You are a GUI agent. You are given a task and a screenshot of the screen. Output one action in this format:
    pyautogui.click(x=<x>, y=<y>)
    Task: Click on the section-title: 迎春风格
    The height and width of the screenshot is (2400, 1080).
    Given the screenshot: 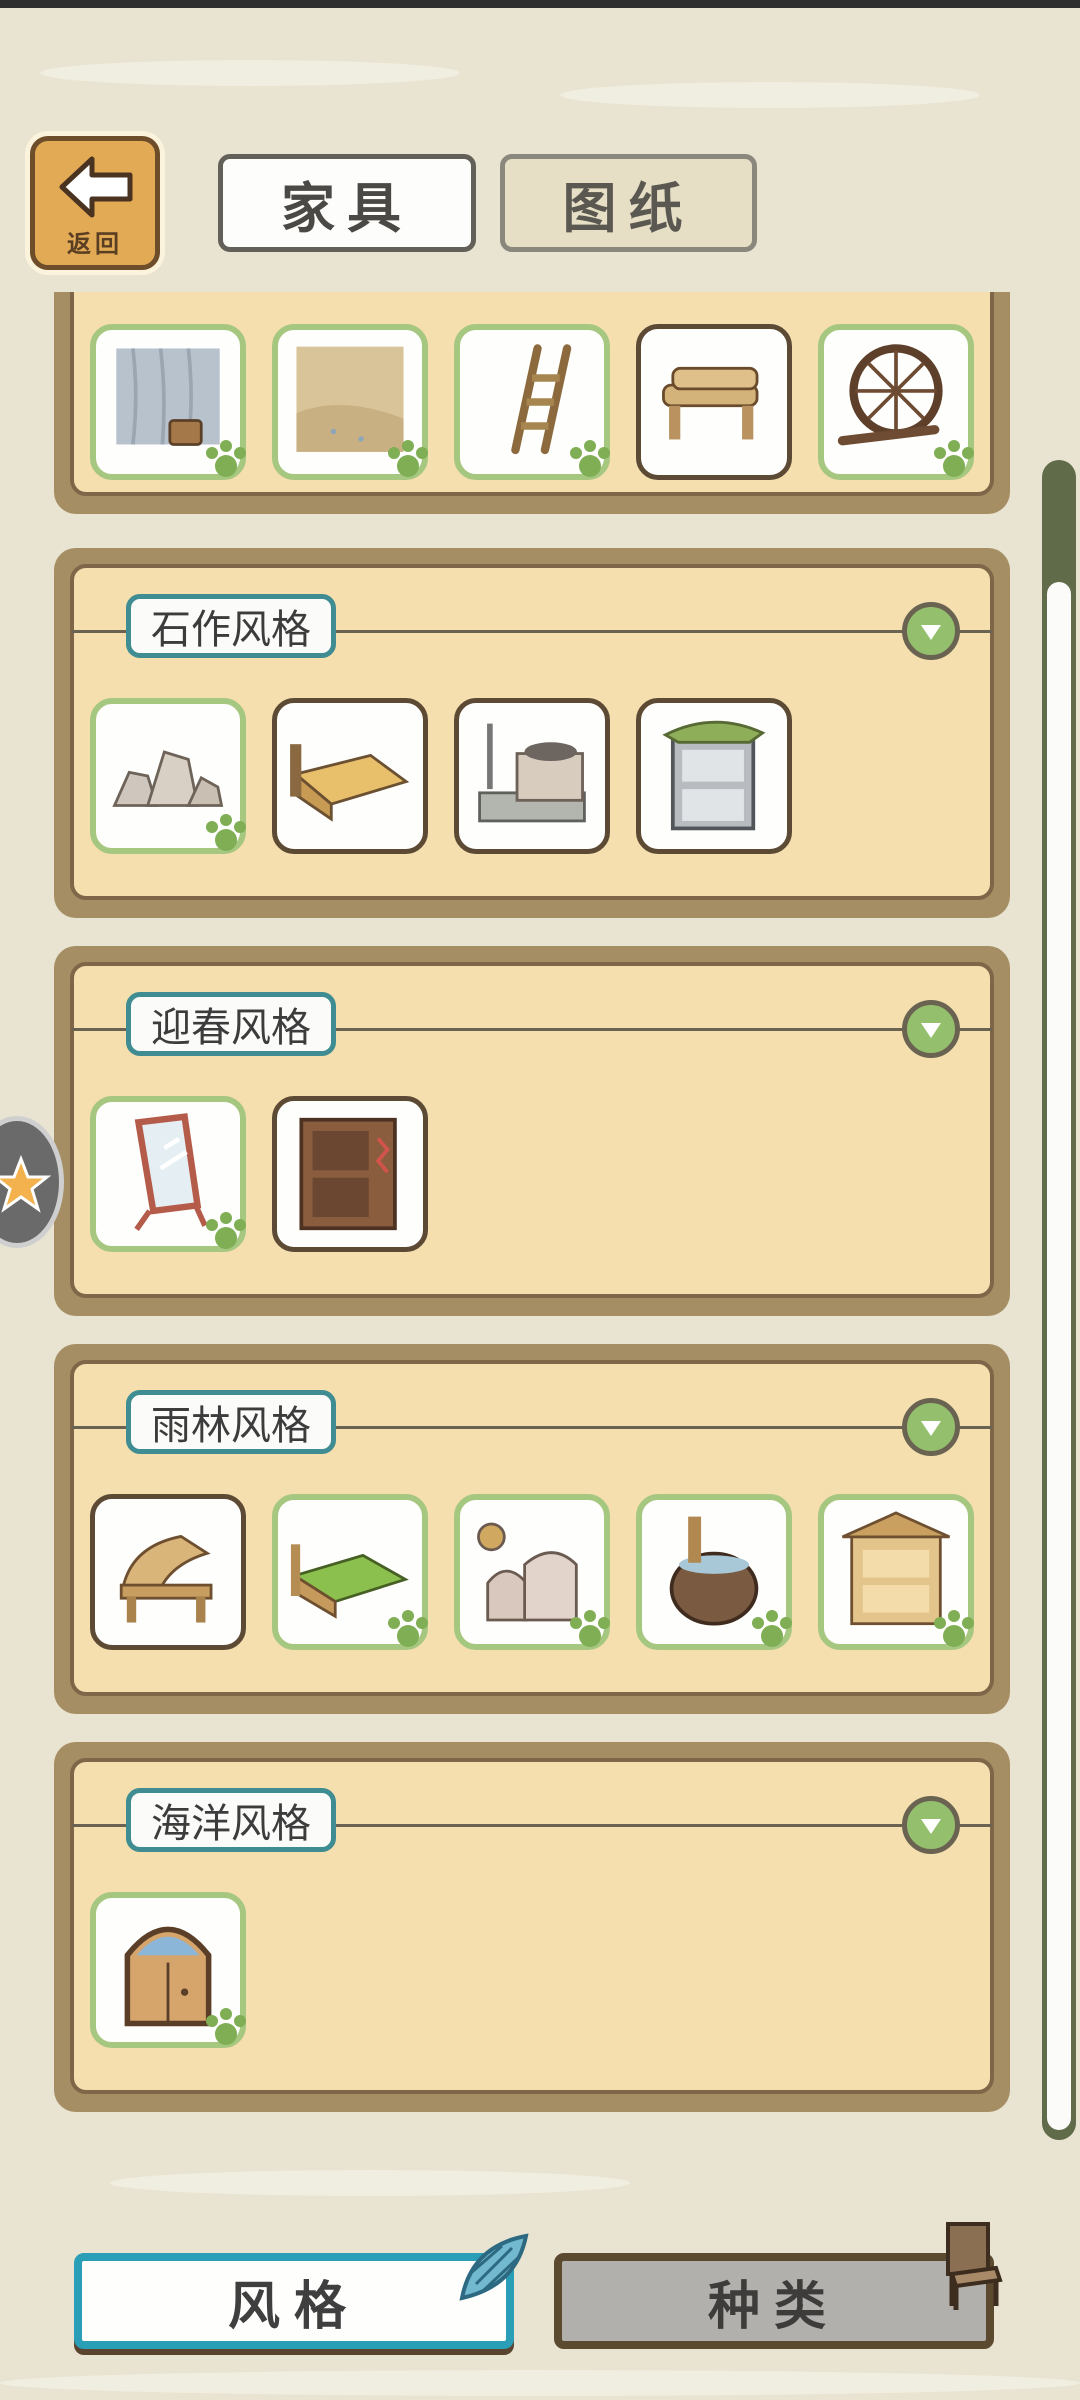 What is the action you would take?
    pyautogui.click(x=231, y=1024)
    